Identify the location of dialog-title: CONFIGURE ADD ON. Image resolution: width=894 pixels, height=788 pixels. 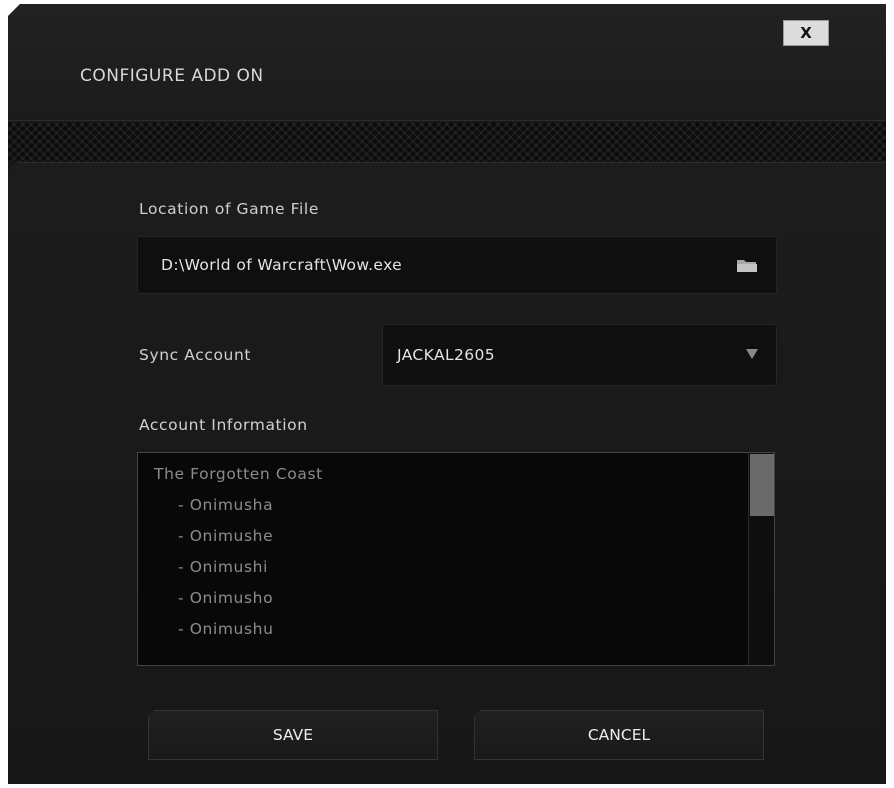
(172, 76).